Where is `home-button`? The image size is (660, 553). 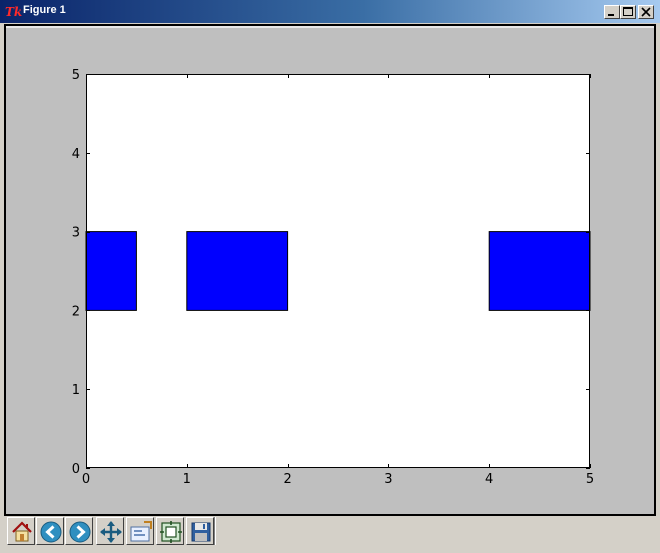 home-button is located at coordinates (21, 531).